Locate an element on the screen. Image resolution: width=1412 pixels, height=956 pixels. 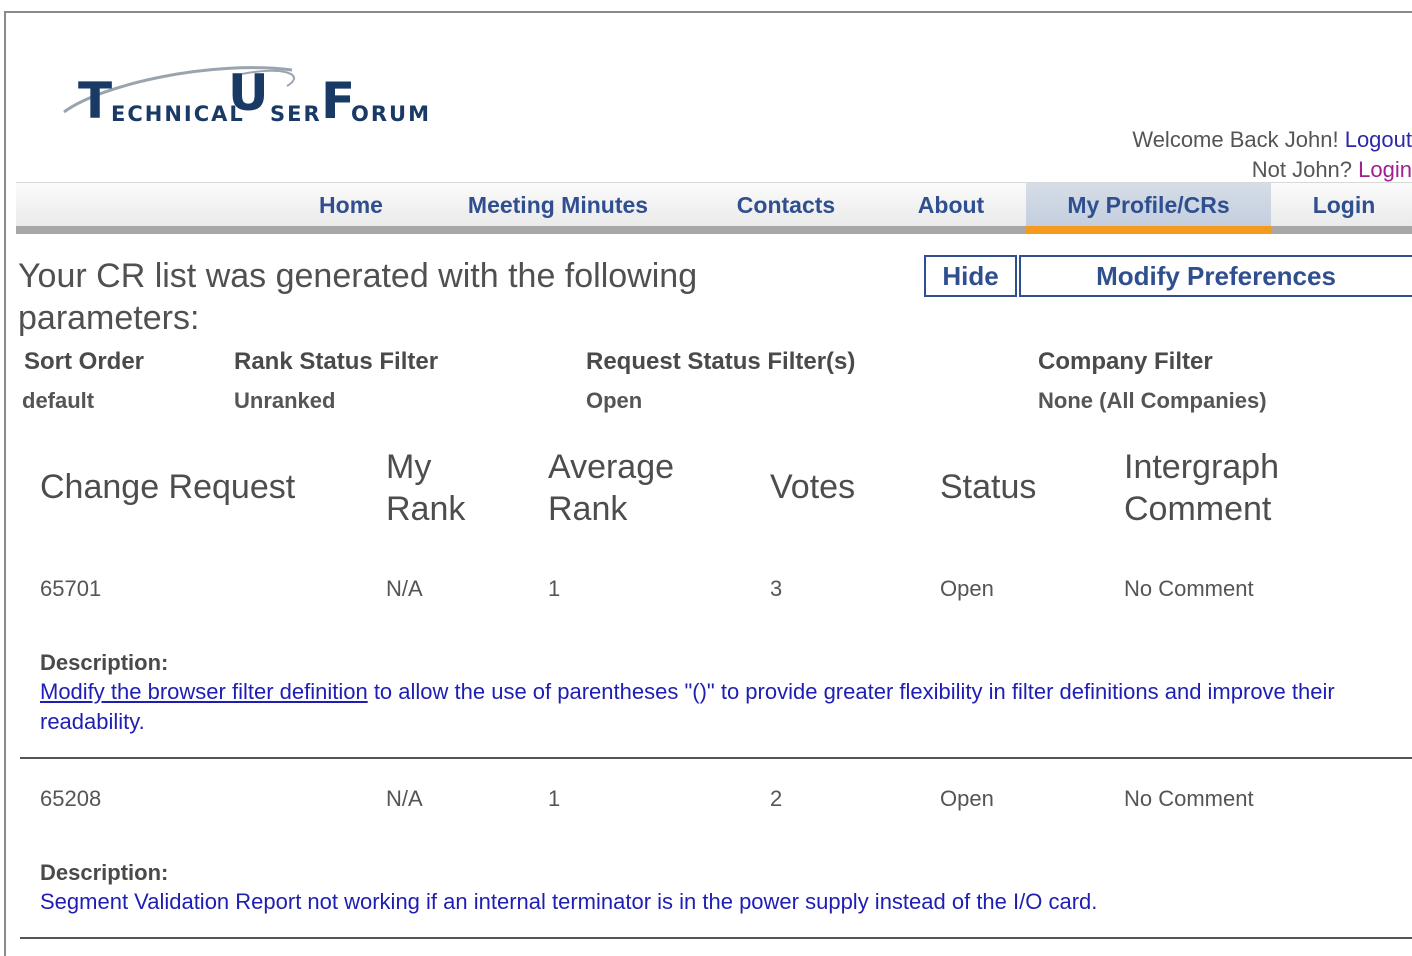
sort-order-value: default is located at coordinates (58, 400).